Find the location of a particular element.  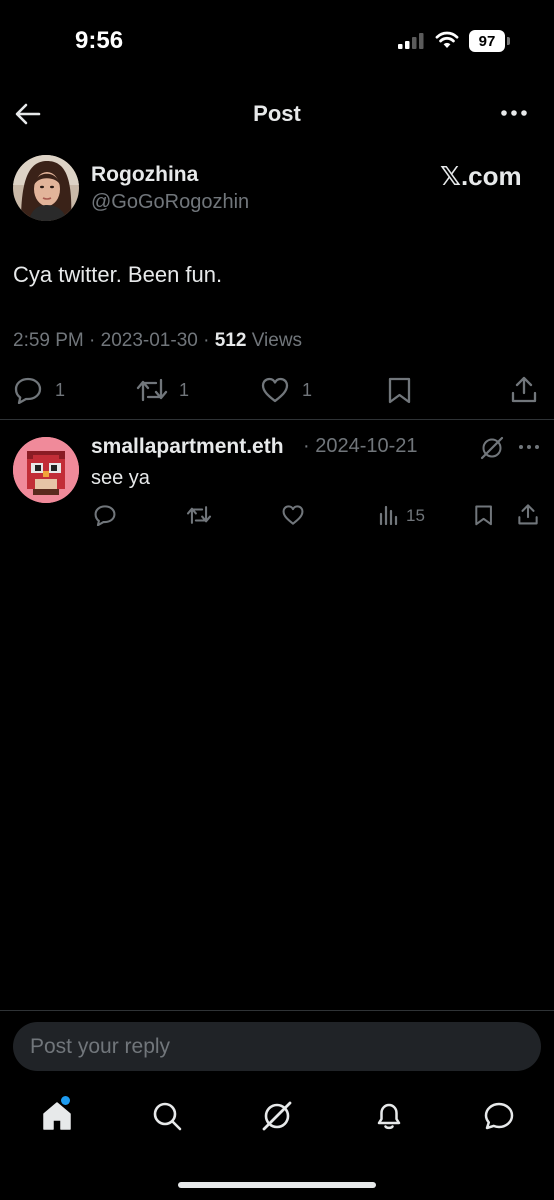

reply-like-button is located at coordinates (293, 515).